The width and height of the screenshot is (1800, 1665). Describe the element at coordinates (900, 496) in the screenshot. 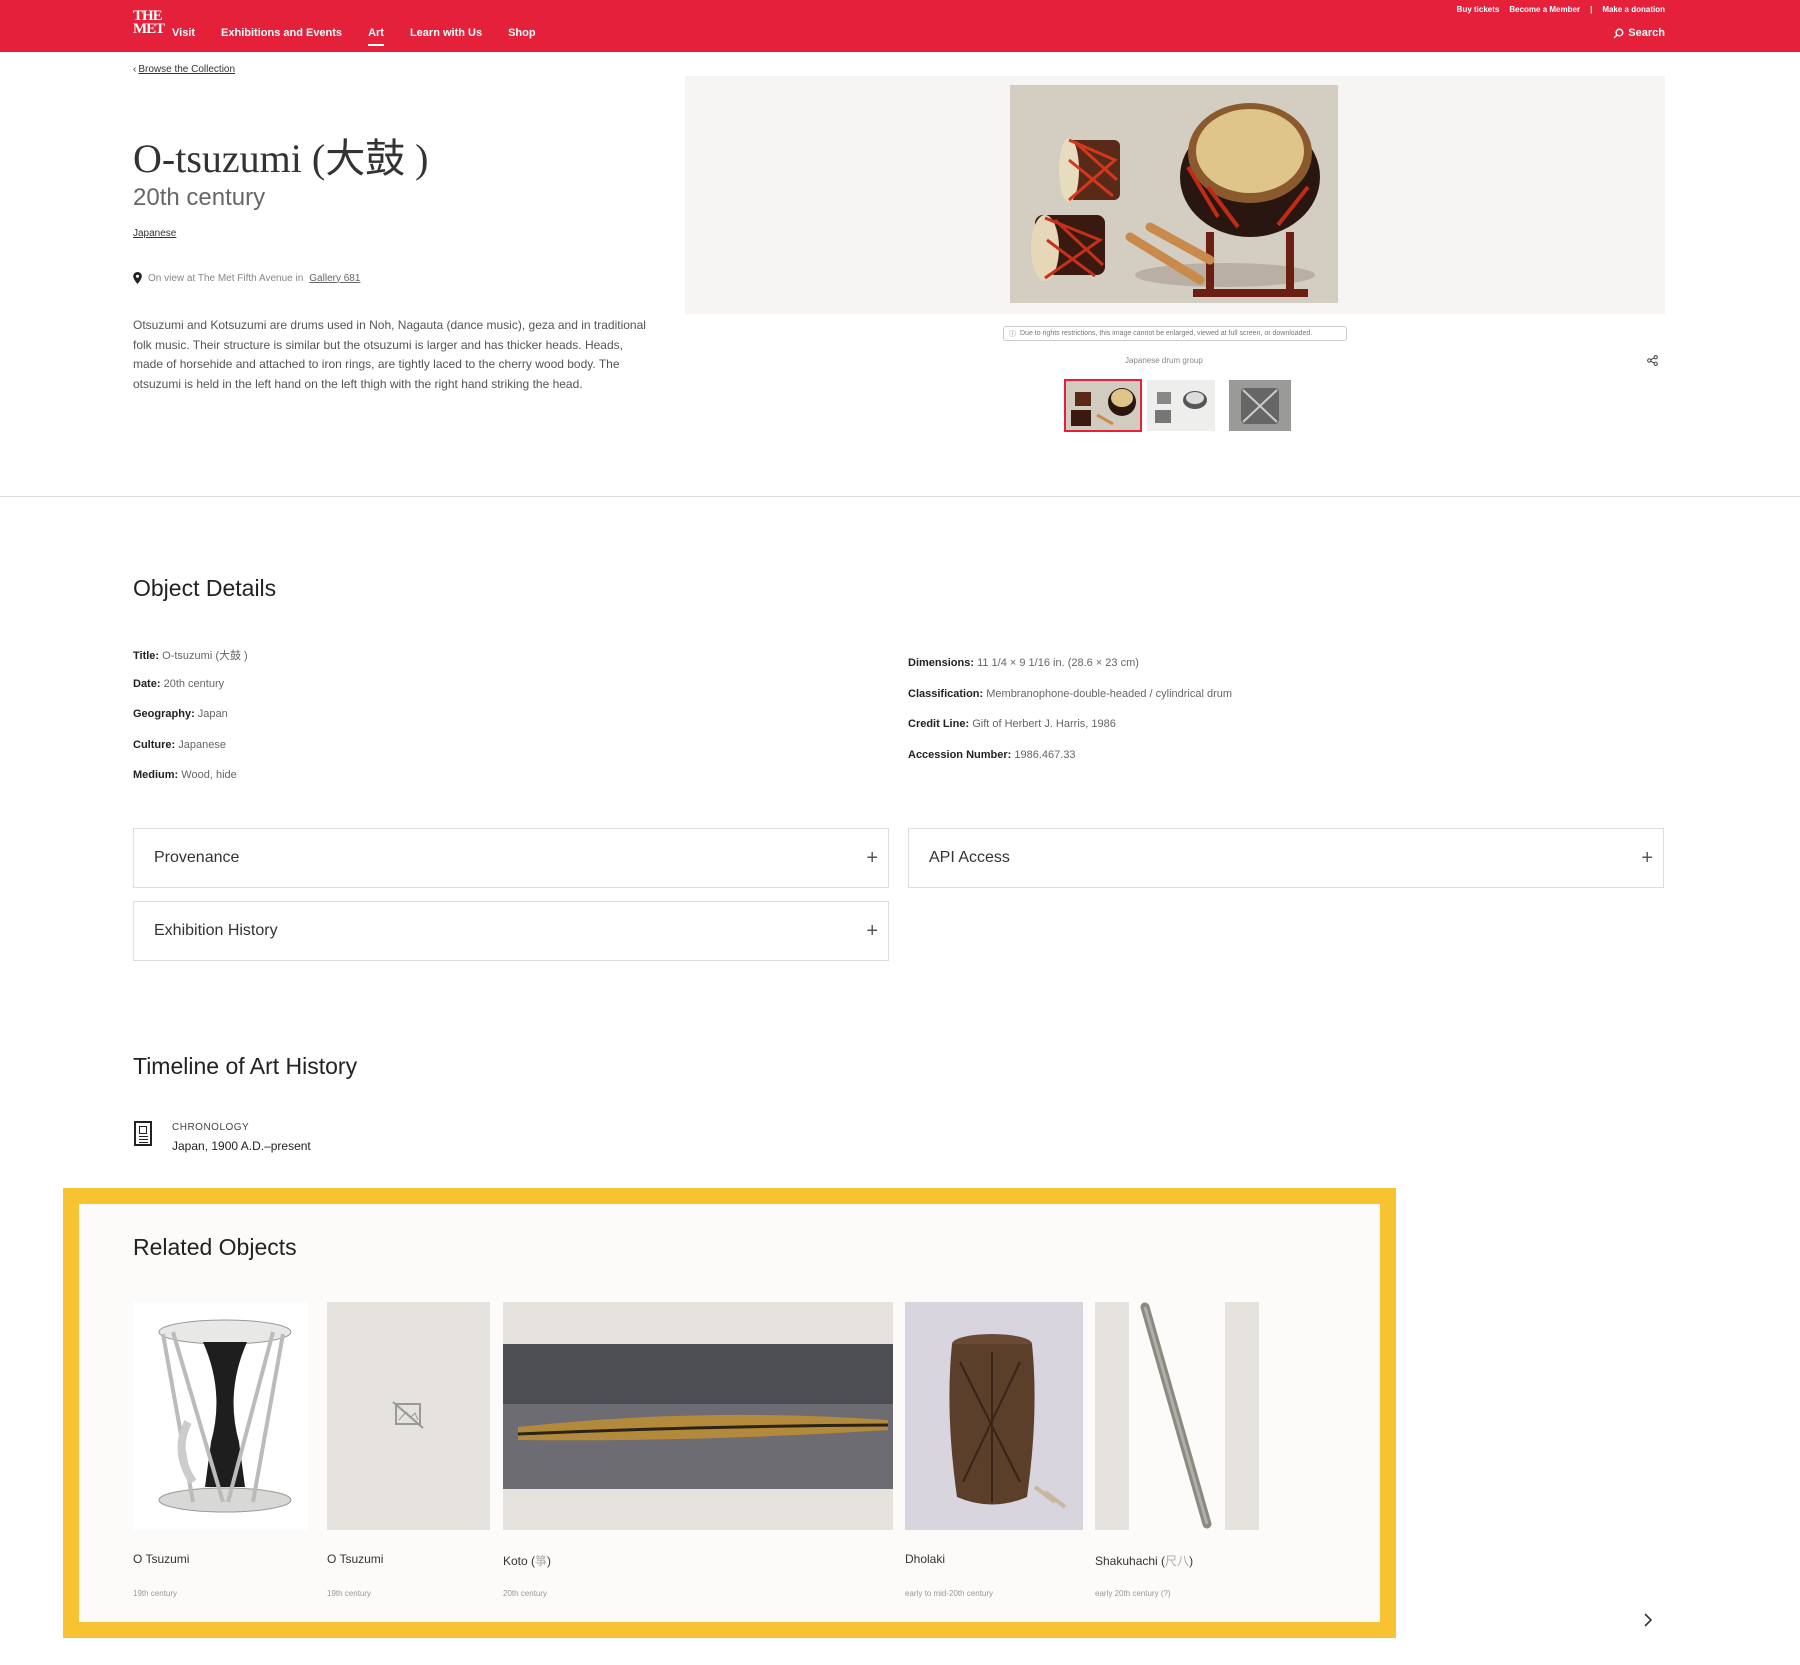

I see `section-divider` at that location.